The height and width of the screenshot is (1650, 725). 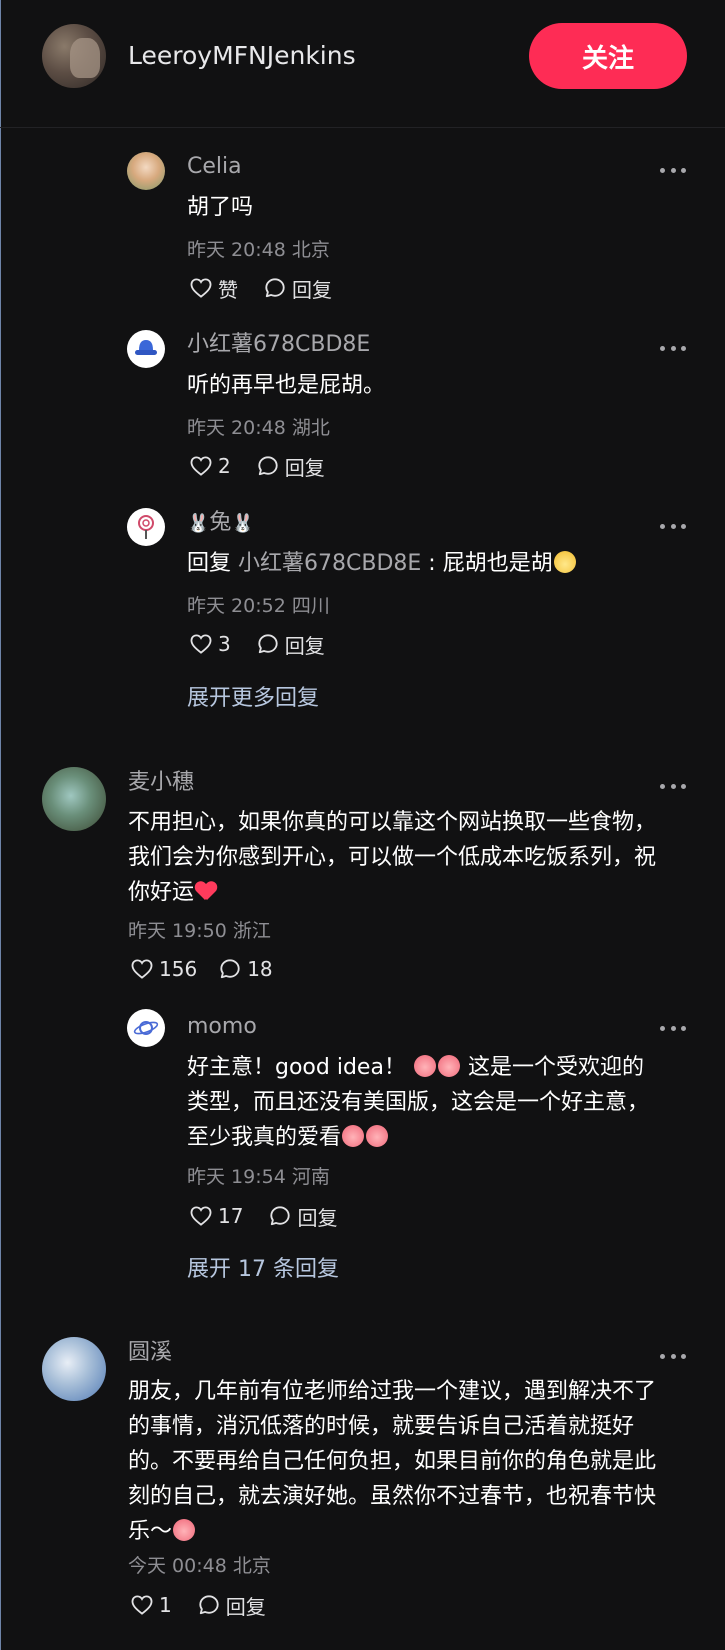 I want to click on like-count: 17, so click(x=231, y=1216).